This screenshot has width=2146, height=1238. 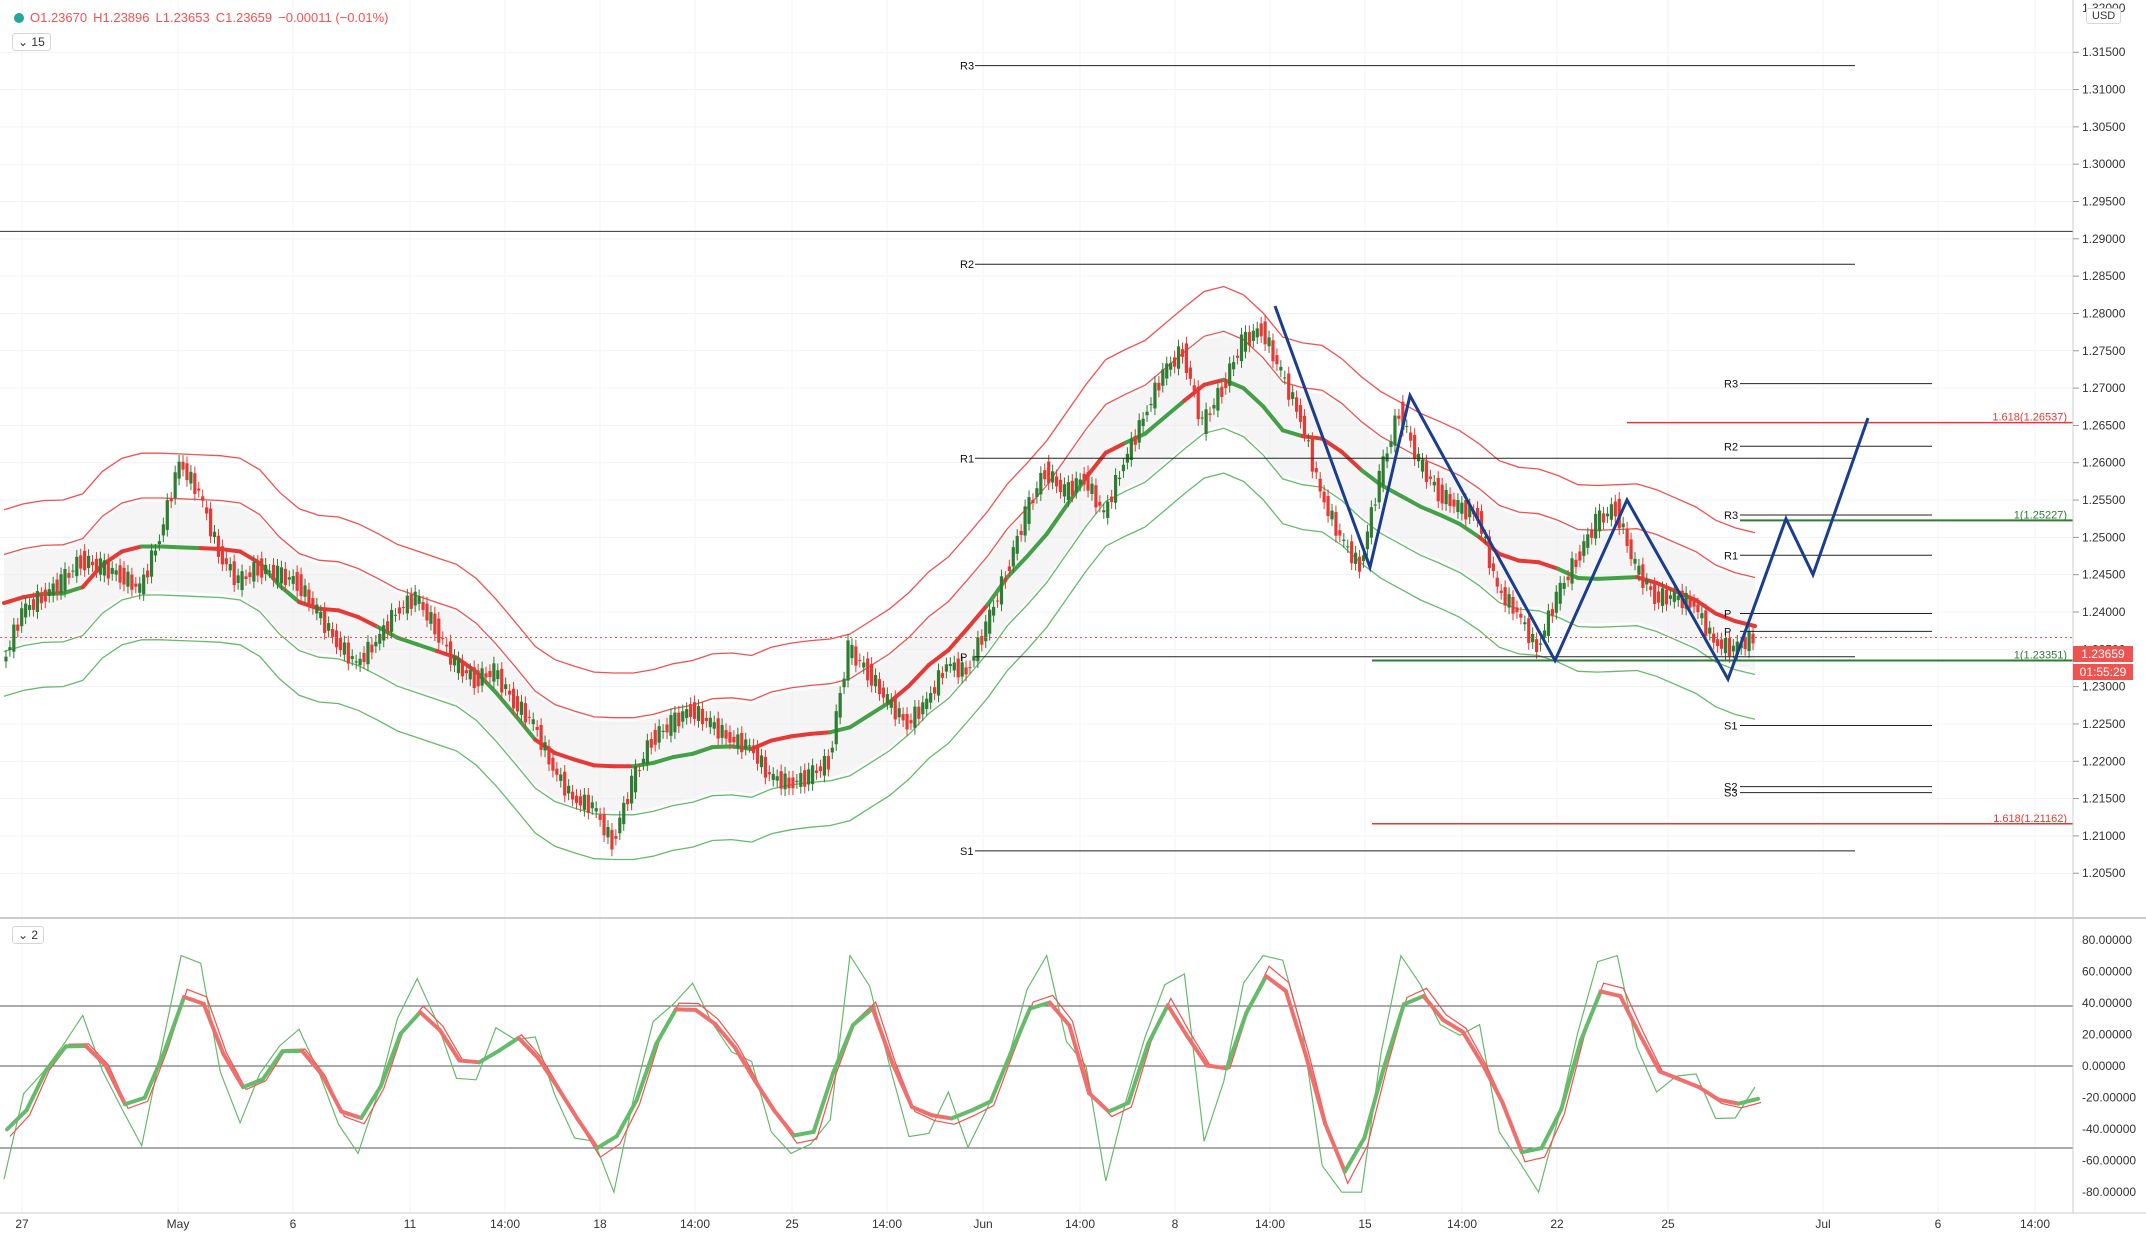 I want to click on osc-tick-label: 0.00000, so click(x=2104, y=1066).